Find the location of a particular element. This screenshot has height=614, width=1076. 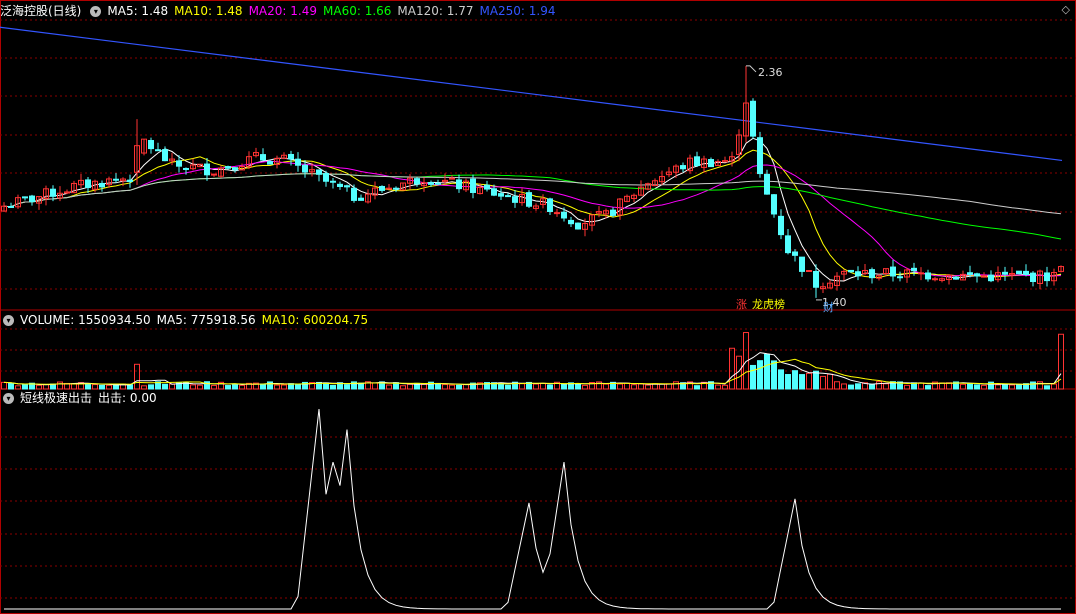

event-marker: 财 is located at coordinates (828, 307).